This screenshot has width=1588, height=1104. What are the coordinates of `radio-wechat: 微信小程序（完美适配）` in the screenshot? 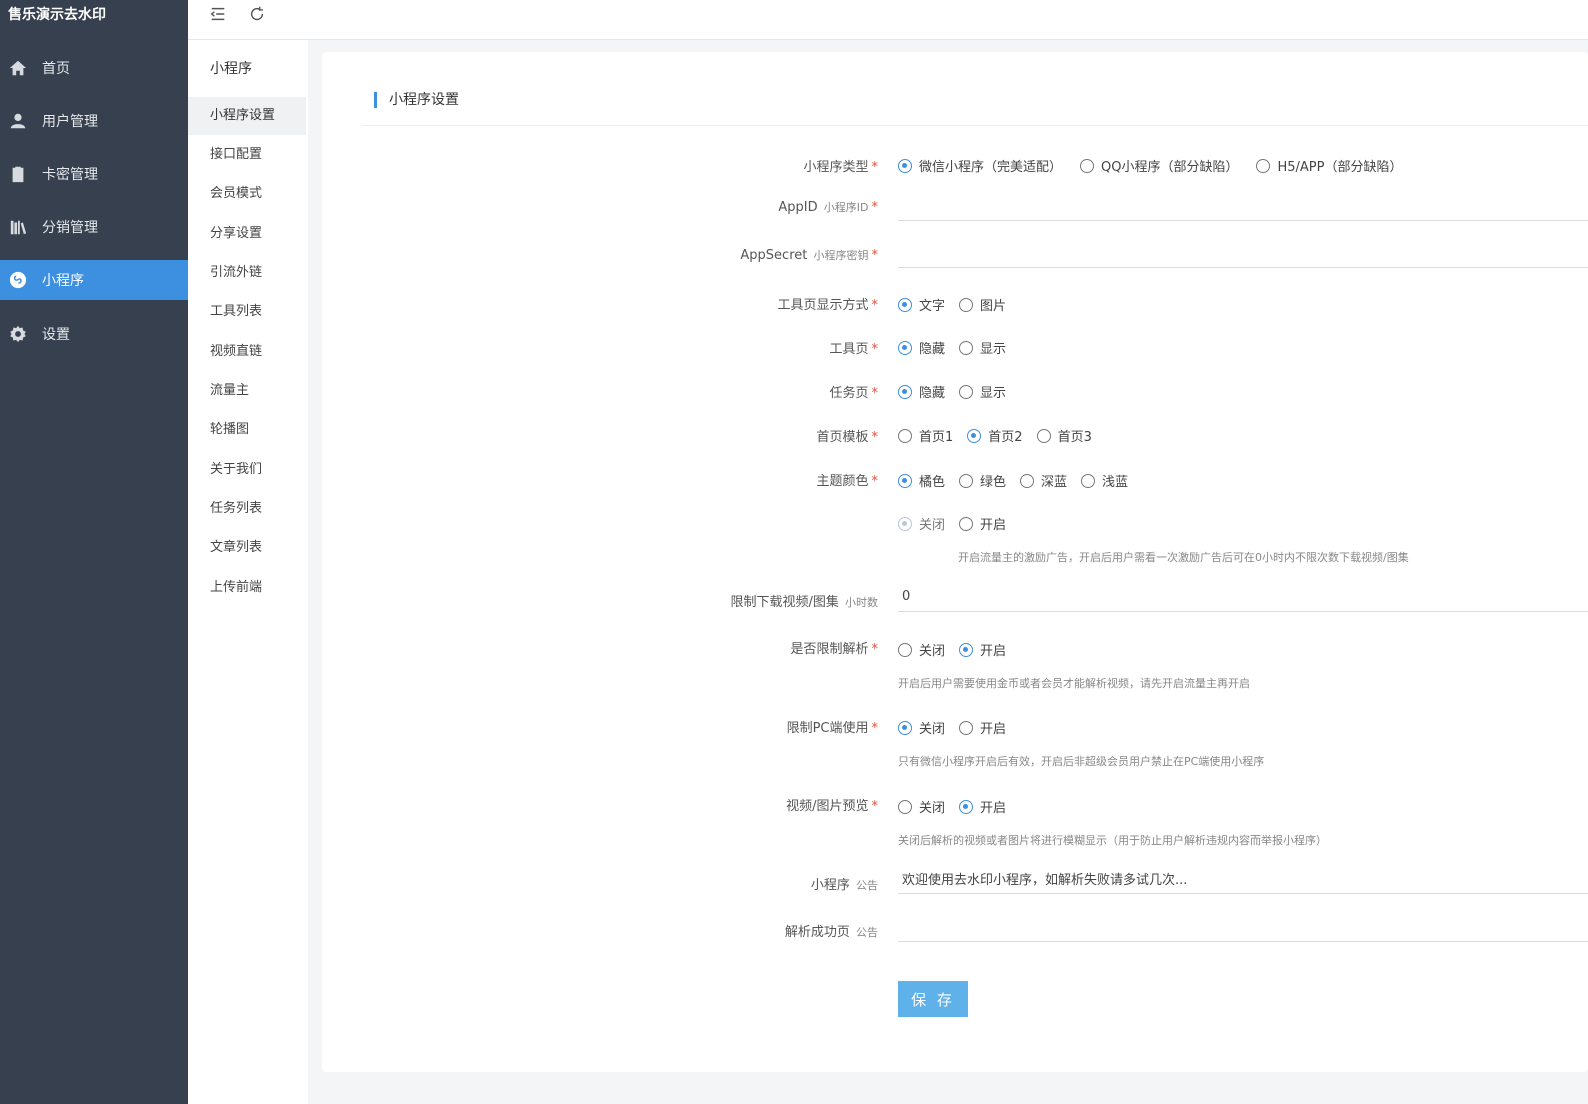 It's located at (980, 165).